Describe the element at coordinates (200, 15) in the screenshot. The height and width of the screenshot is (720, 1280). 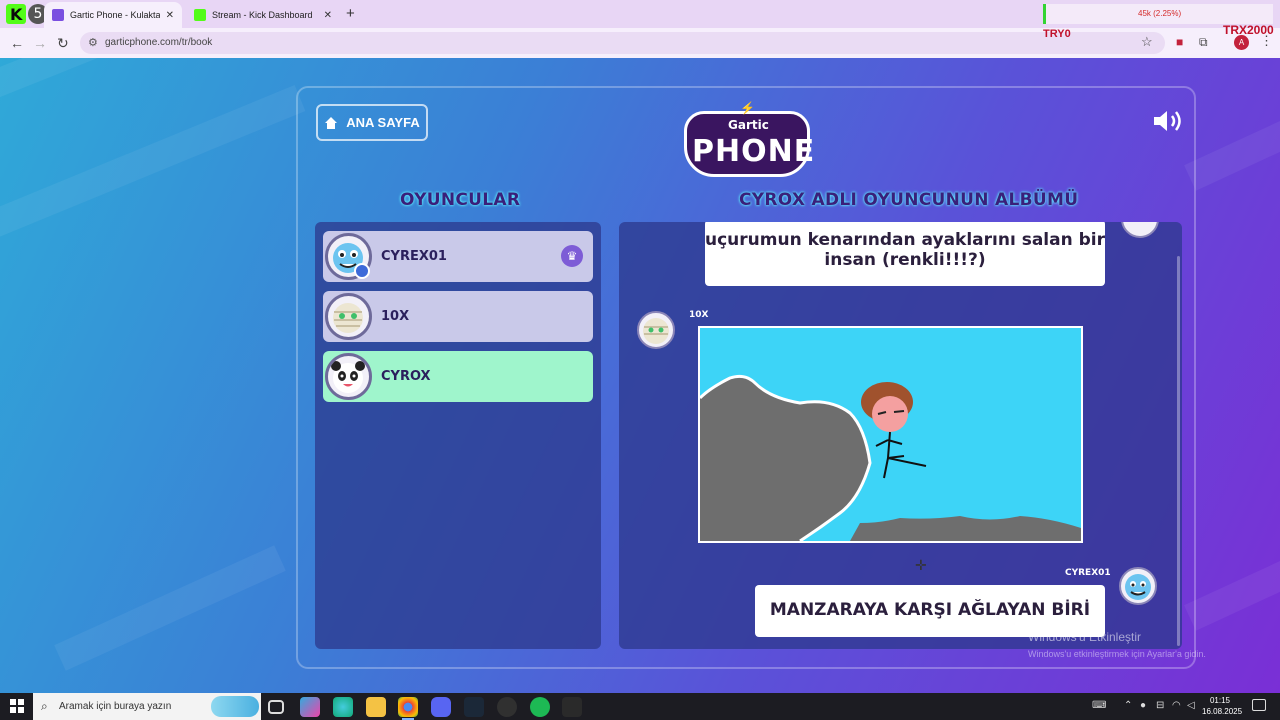
I see `kick-favicon-icon` at that location.